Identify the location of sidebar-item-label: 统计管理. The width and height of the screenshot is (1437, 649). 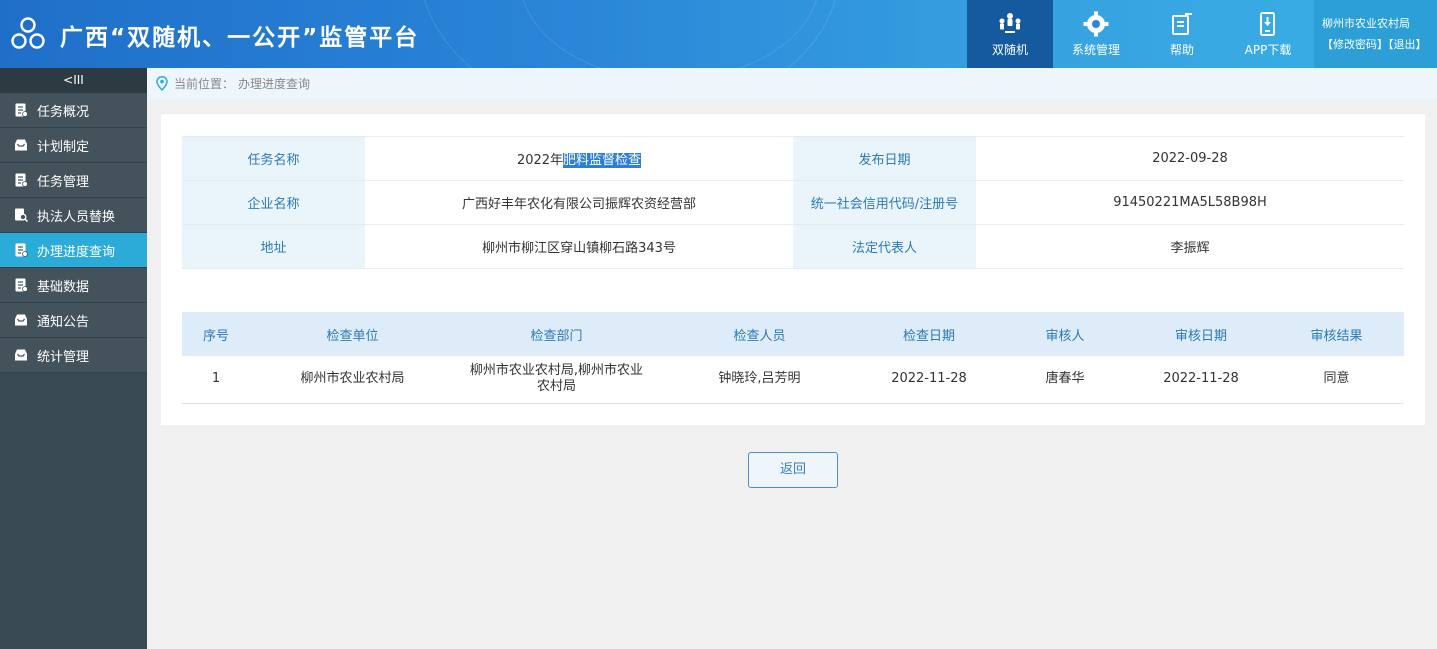
(63, 357).